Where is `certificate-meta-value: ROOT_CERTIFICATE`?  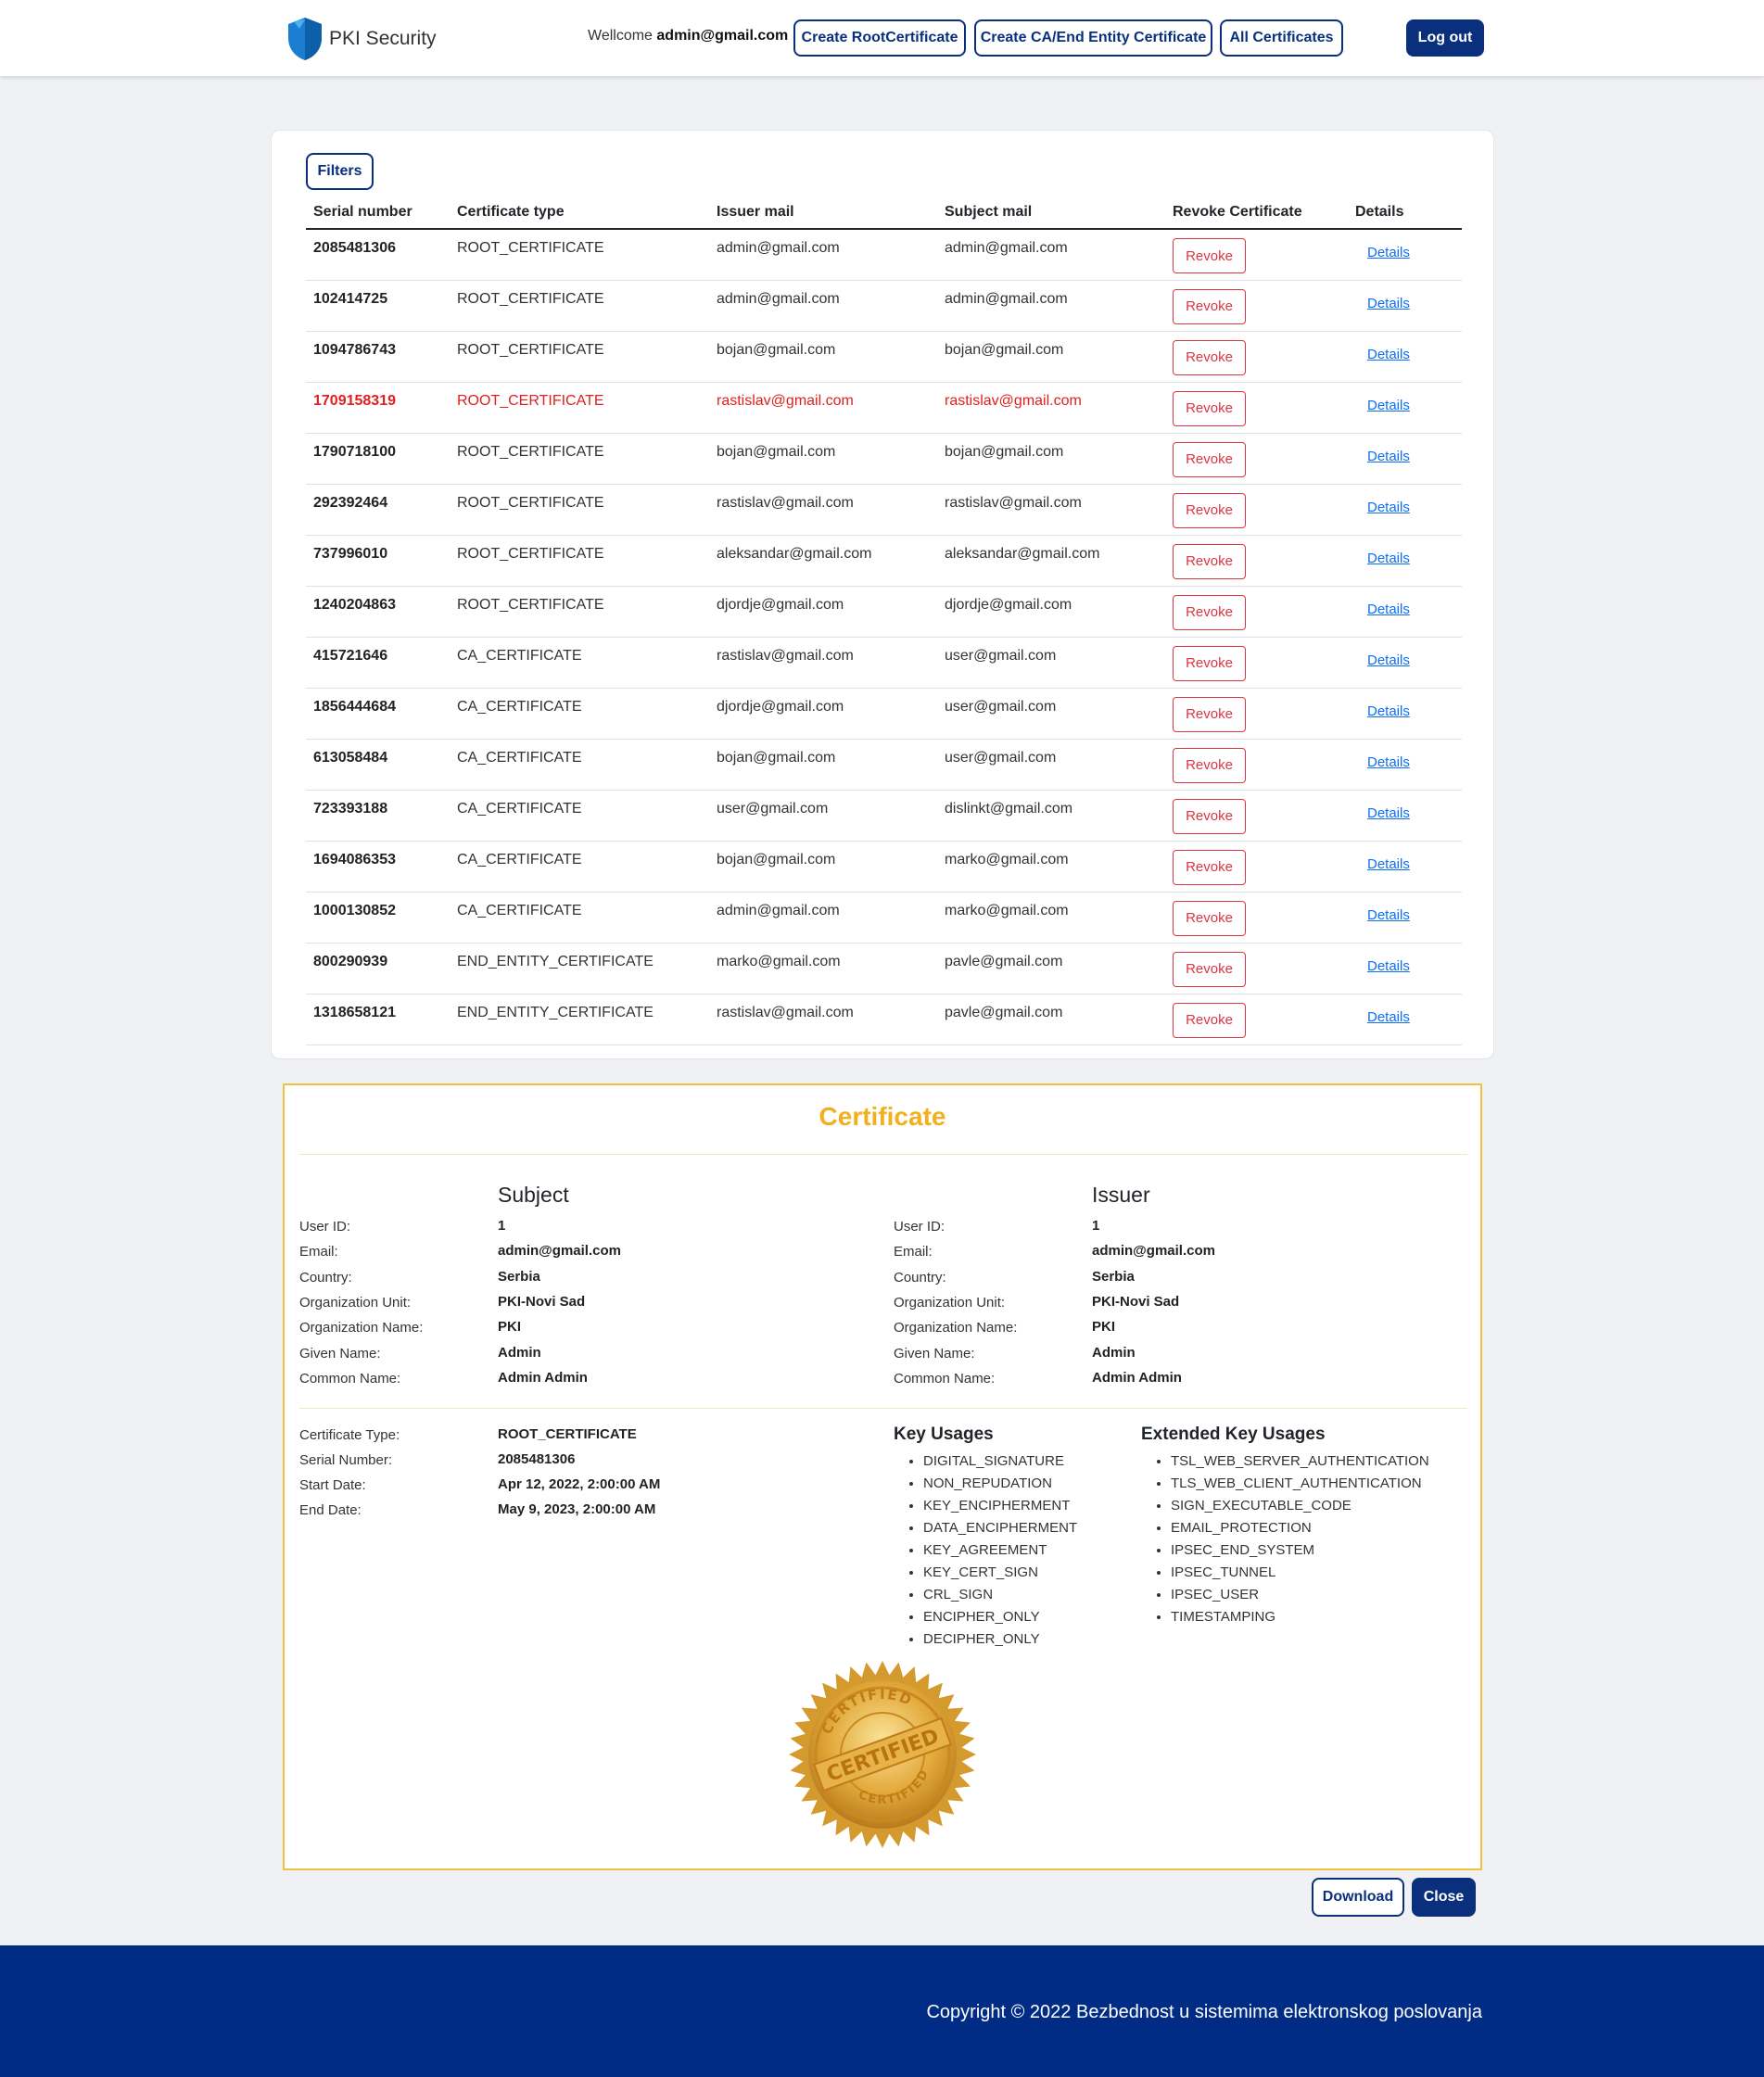 certificate-meta-value: ROOT_CERTIFICATE is located at coordinates (568, 1434).